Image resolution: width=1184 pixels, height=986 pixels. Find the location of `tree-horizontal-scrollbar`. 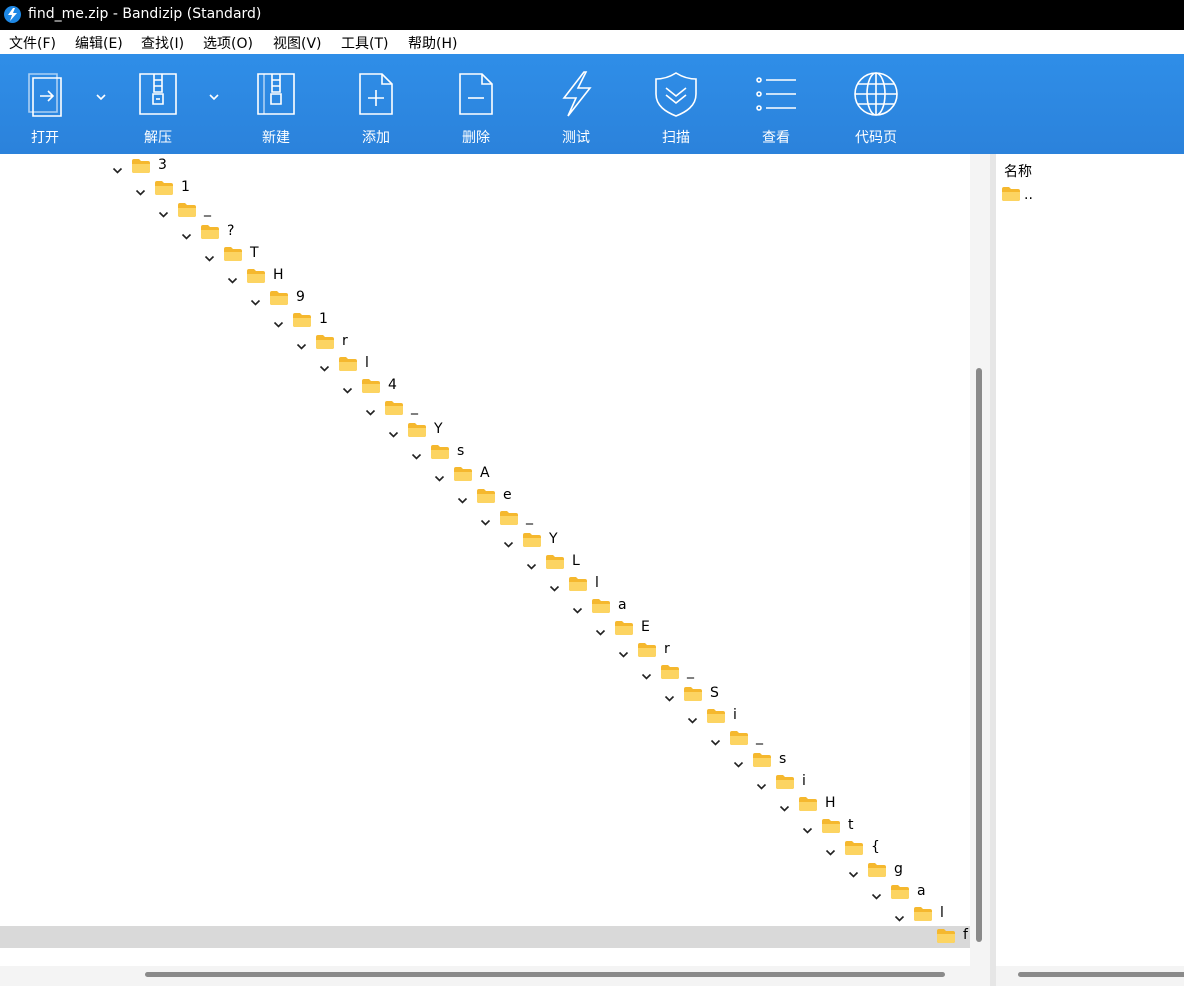

tree-horizontal-scrollbar is located at coordinates (495, 976).